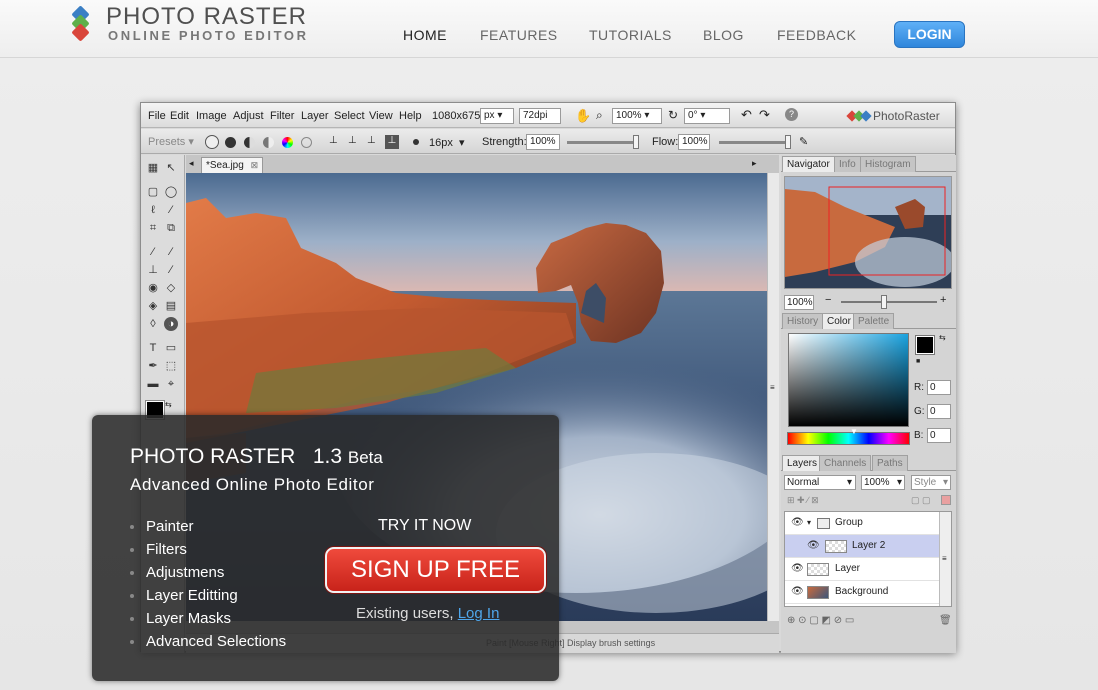  What do you see at coordinates (153, 270) in the screenshot?
I see `stamp-icon: ⊥` at bounding box center [153, 270].